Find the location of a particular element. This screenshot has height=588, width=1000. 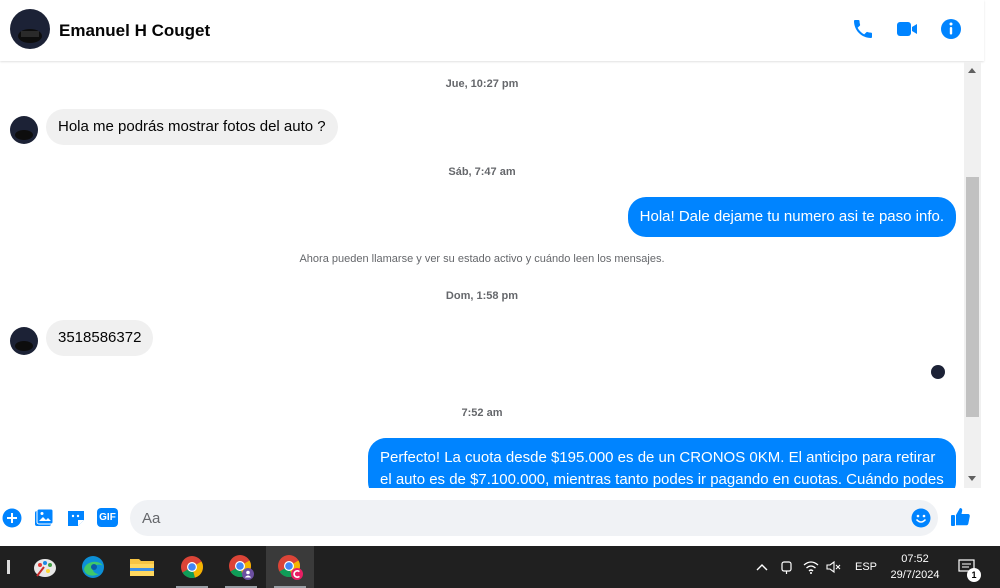

input-language: ESP is located at coordinates (866, 567).